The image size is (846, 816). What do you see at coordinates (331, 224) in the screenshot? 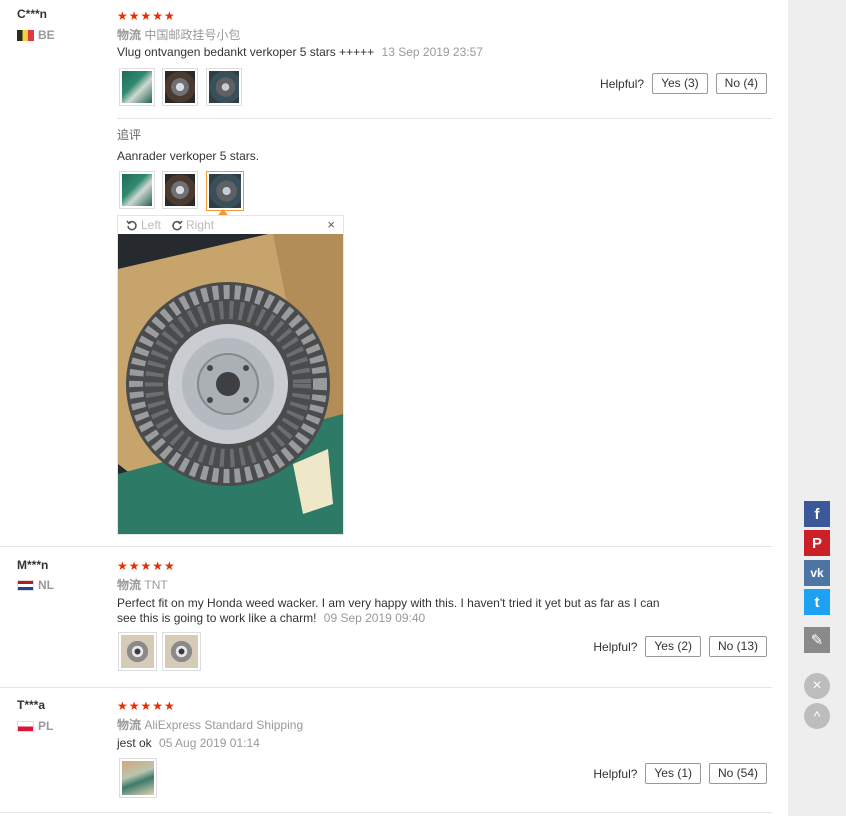
I see `viewer-close-button: ×` at bounding box center [331, 224].